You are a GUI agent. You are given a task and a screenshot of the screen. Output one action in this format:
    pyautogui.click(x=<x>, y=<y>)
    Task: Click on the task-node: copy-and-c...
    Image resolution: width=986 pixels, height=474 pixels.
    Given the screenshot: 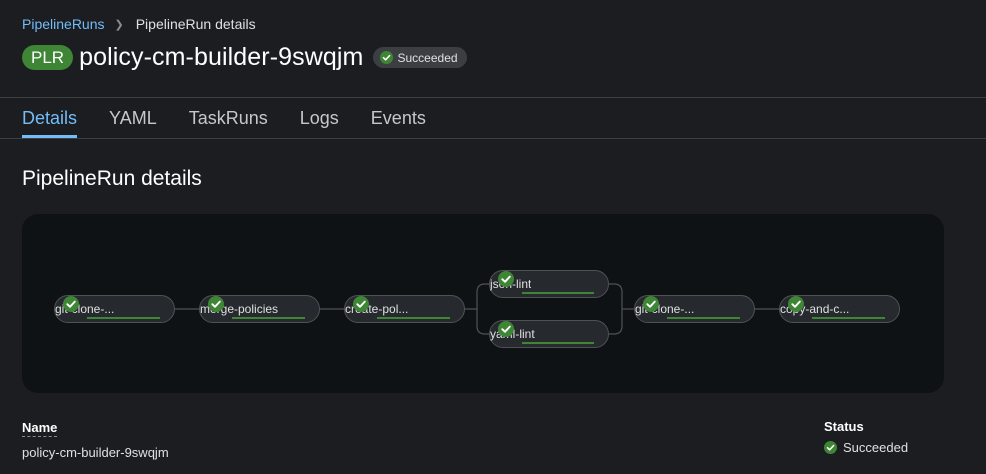 What is the action you would take?
    pyautogui.click(x=839, y=309)
    